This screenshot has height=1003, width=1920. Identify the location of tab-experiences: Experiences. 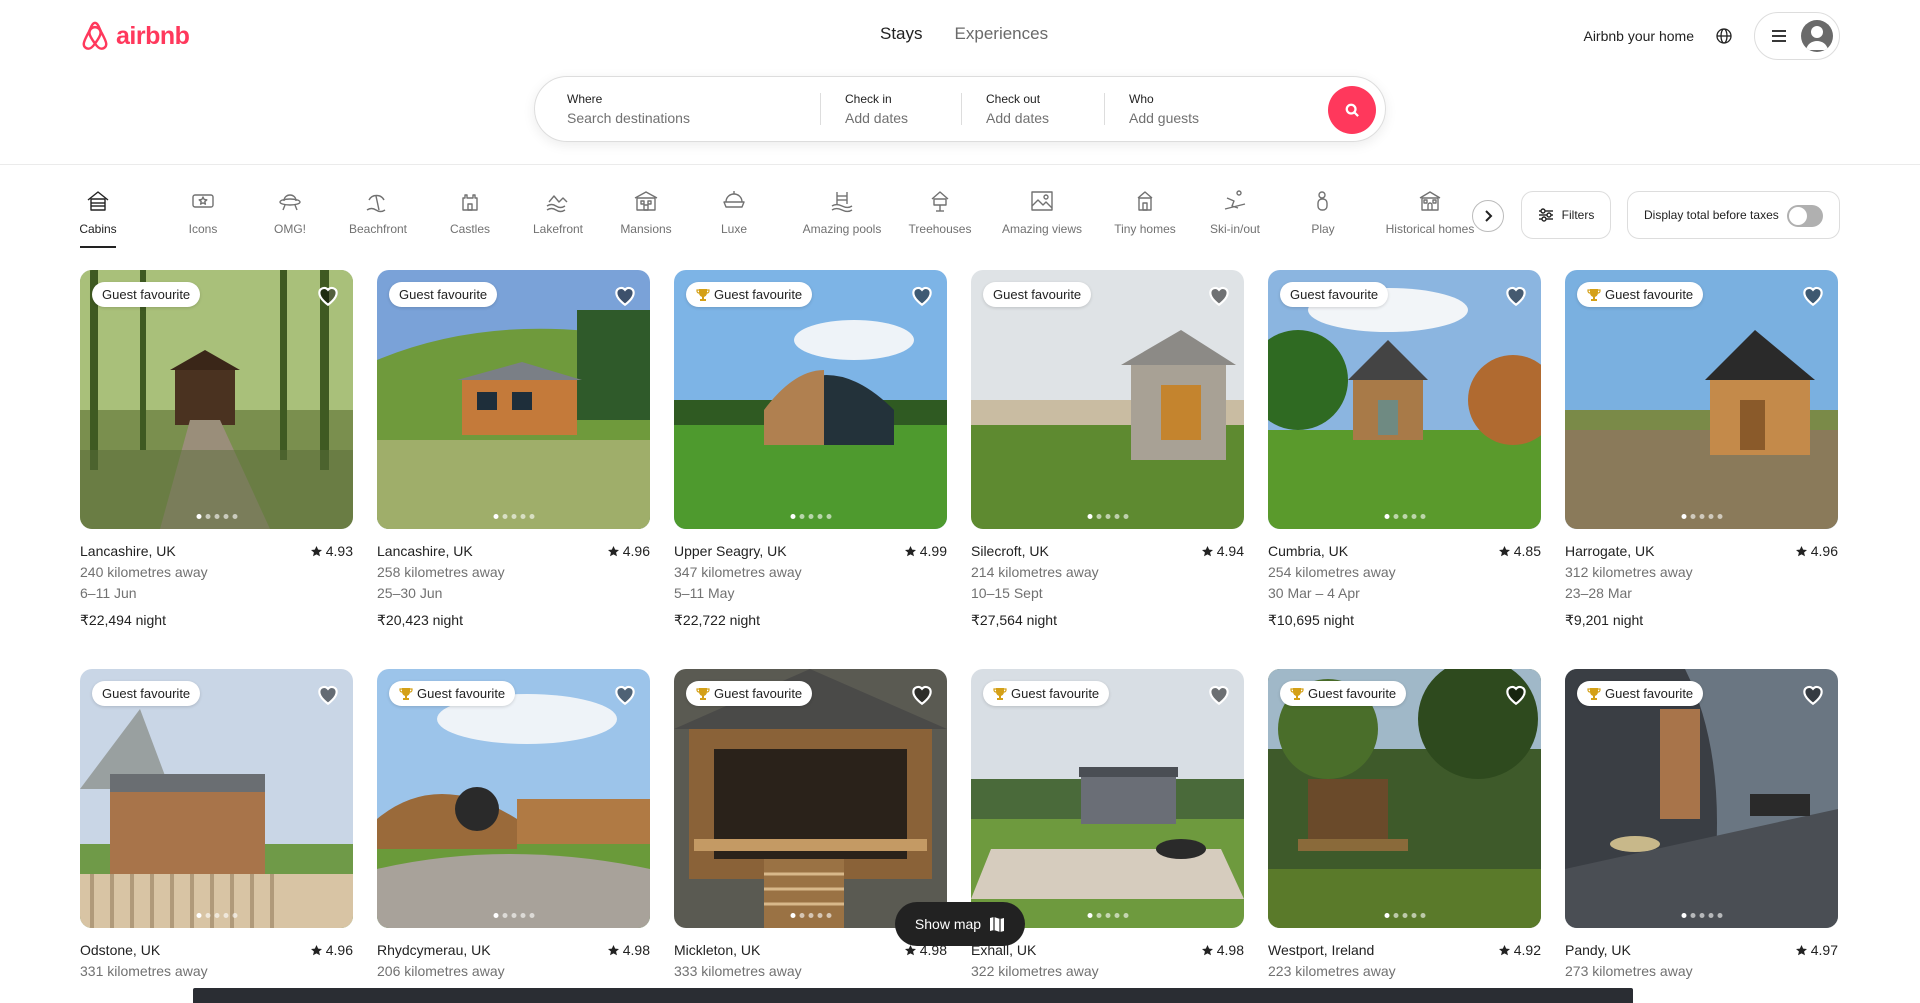
(1002, 34).